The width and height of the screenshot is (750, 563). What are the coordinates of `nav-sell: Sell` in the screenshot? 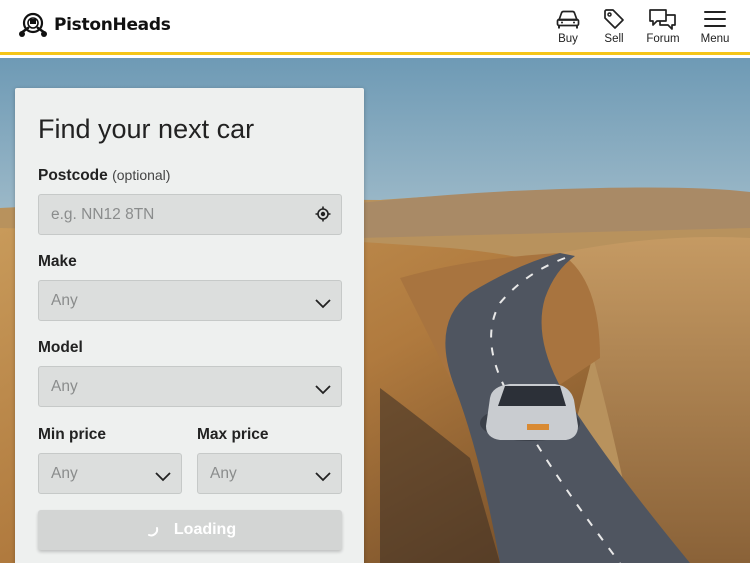 It's located at (614, 26).